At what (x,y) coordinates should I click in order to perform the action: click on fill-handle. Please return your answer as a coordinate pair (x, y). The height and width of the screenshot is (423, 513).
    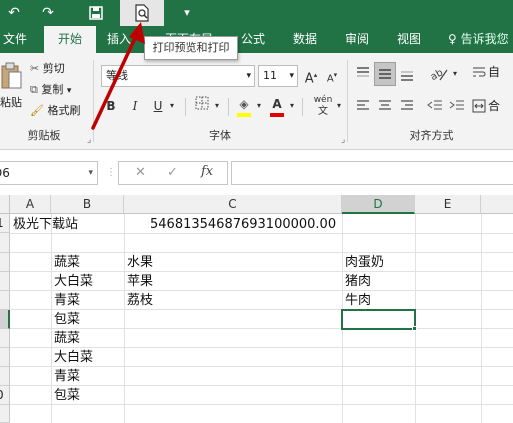
    Looking at the image, I should click on (414, 328).